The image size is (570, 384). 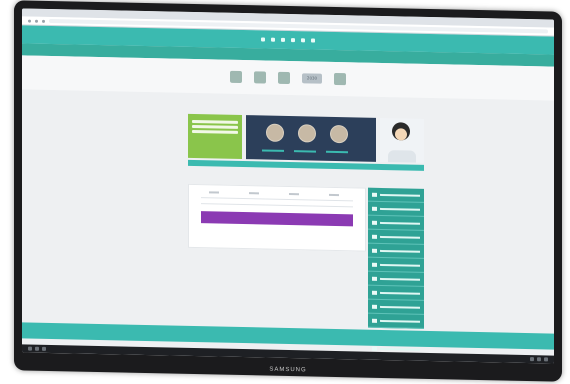 I want to click on hero-row, so click(x=306, y=138).